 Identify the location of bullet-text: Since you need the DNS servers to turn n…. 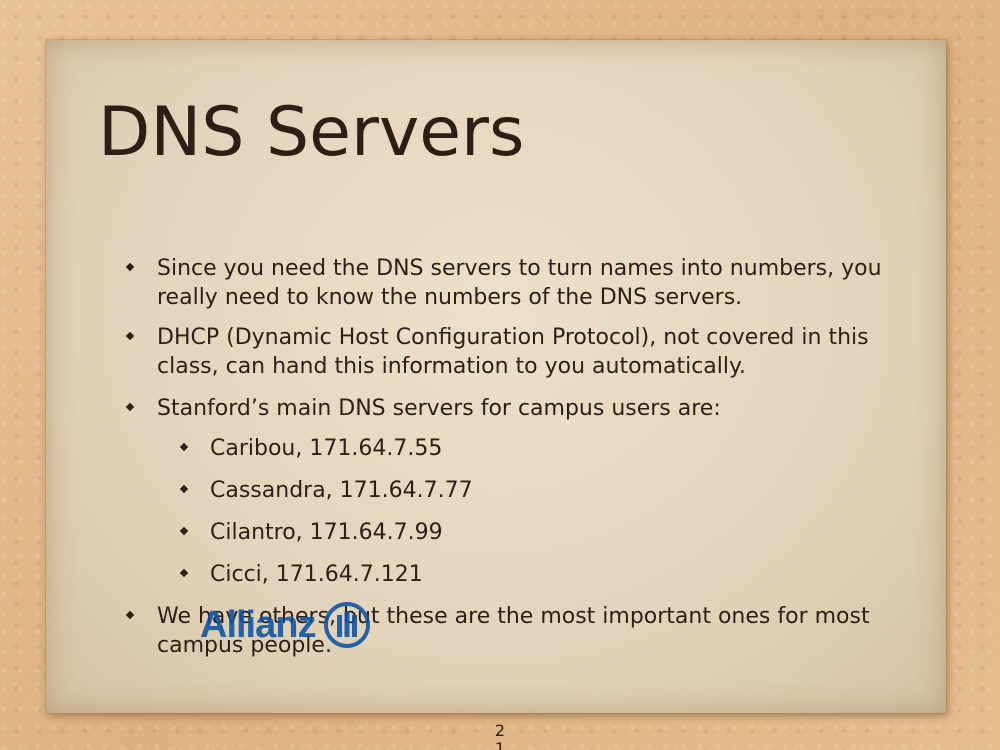
(519, 283).